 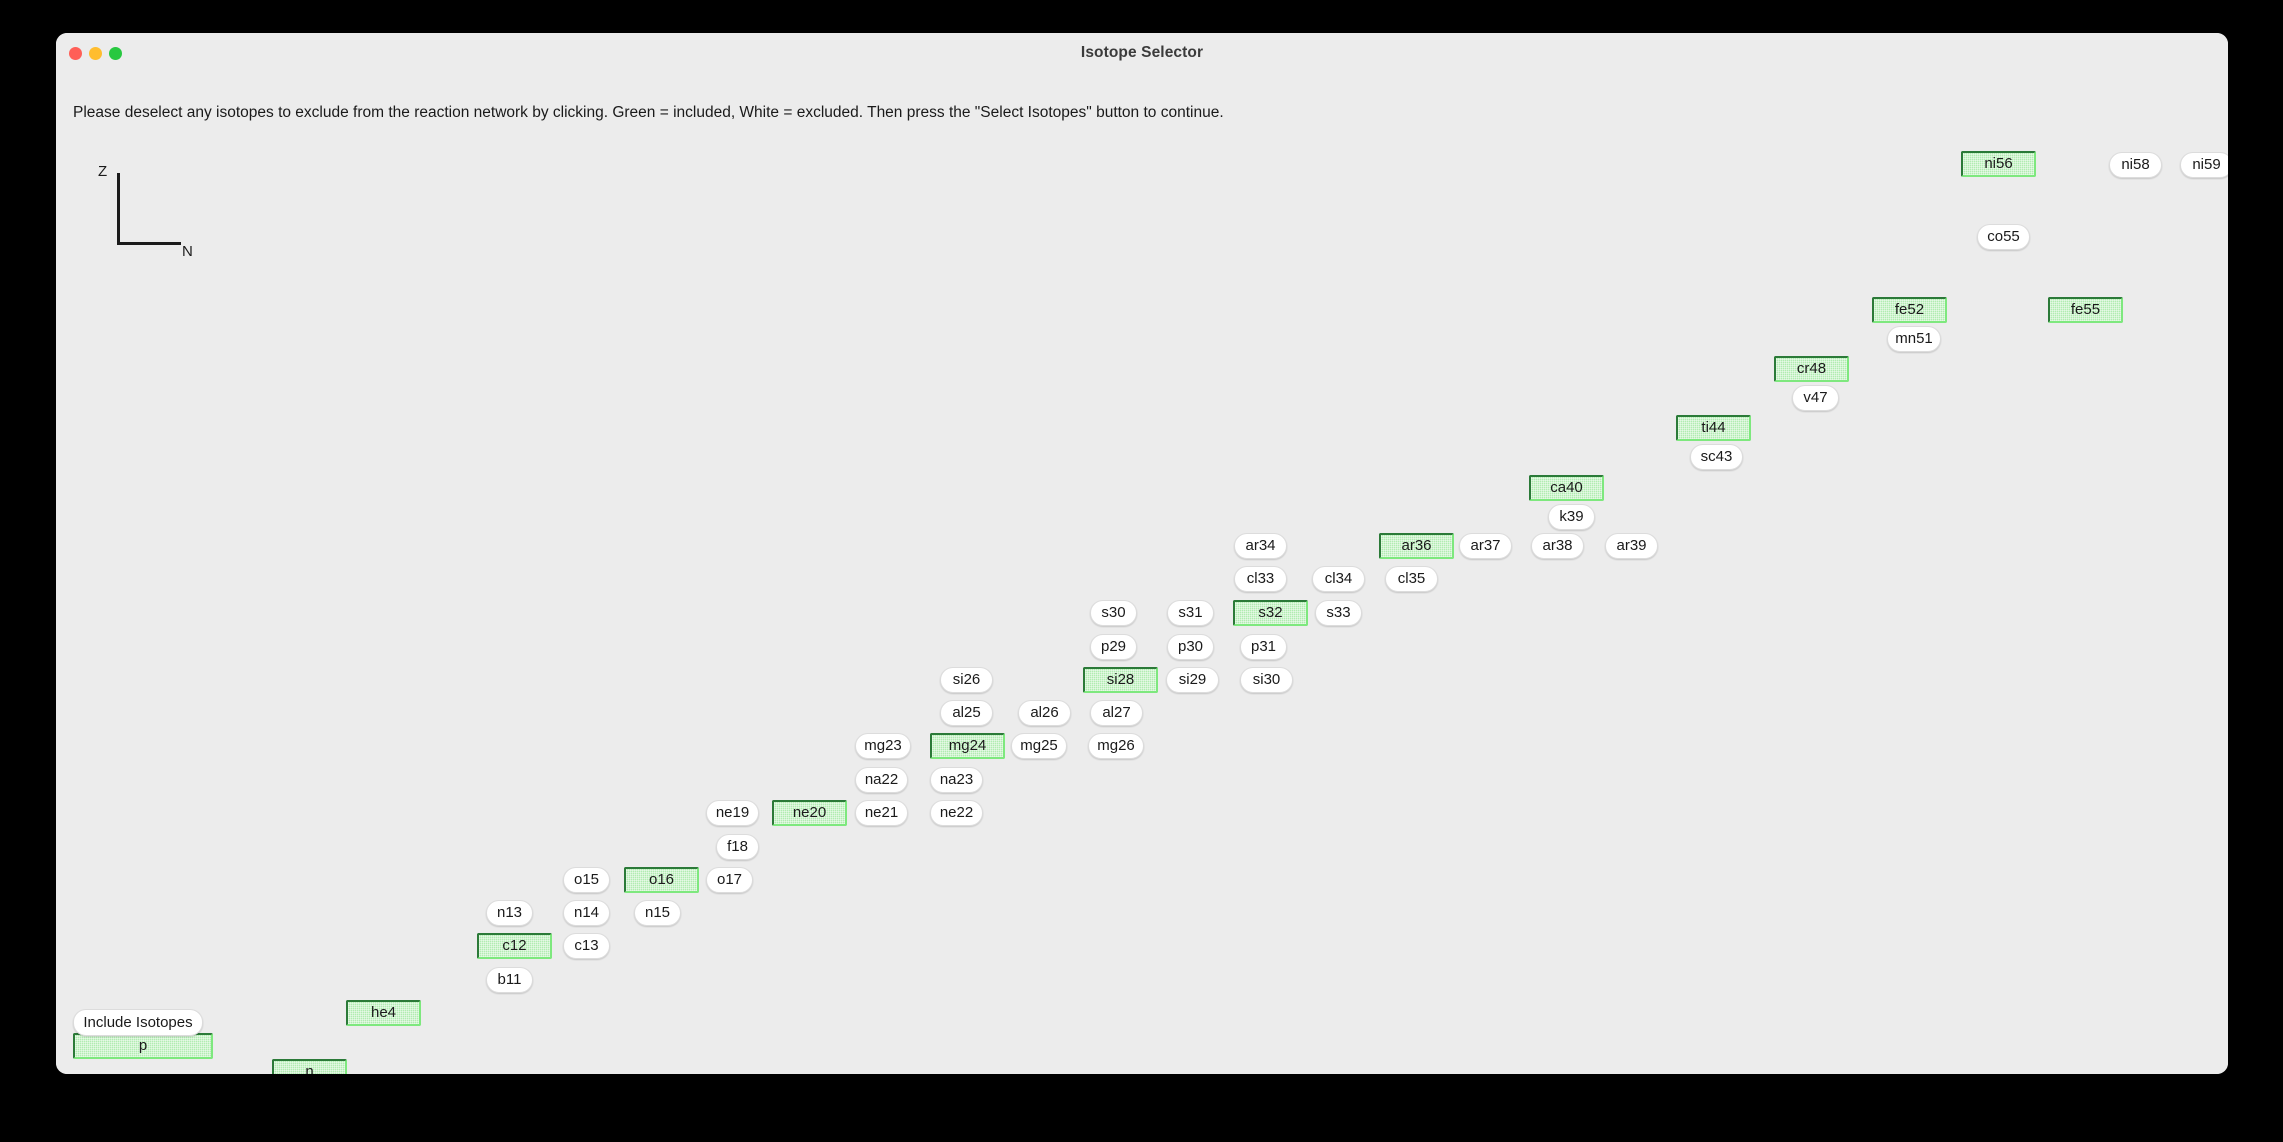 I want to click on axis-z-label: Z, so click(x=103, y=171).